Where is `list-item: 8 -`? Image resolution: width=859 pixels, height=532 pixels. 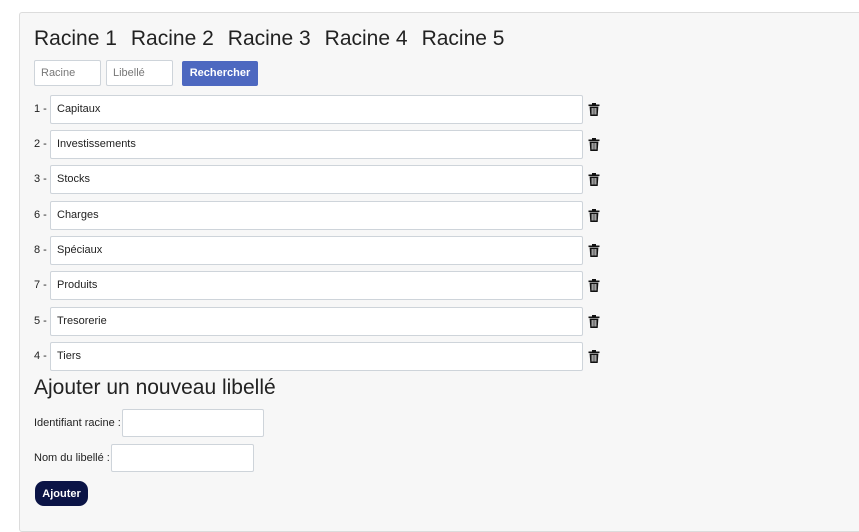
list-item: 8 - is located at coordinates (324, 250).